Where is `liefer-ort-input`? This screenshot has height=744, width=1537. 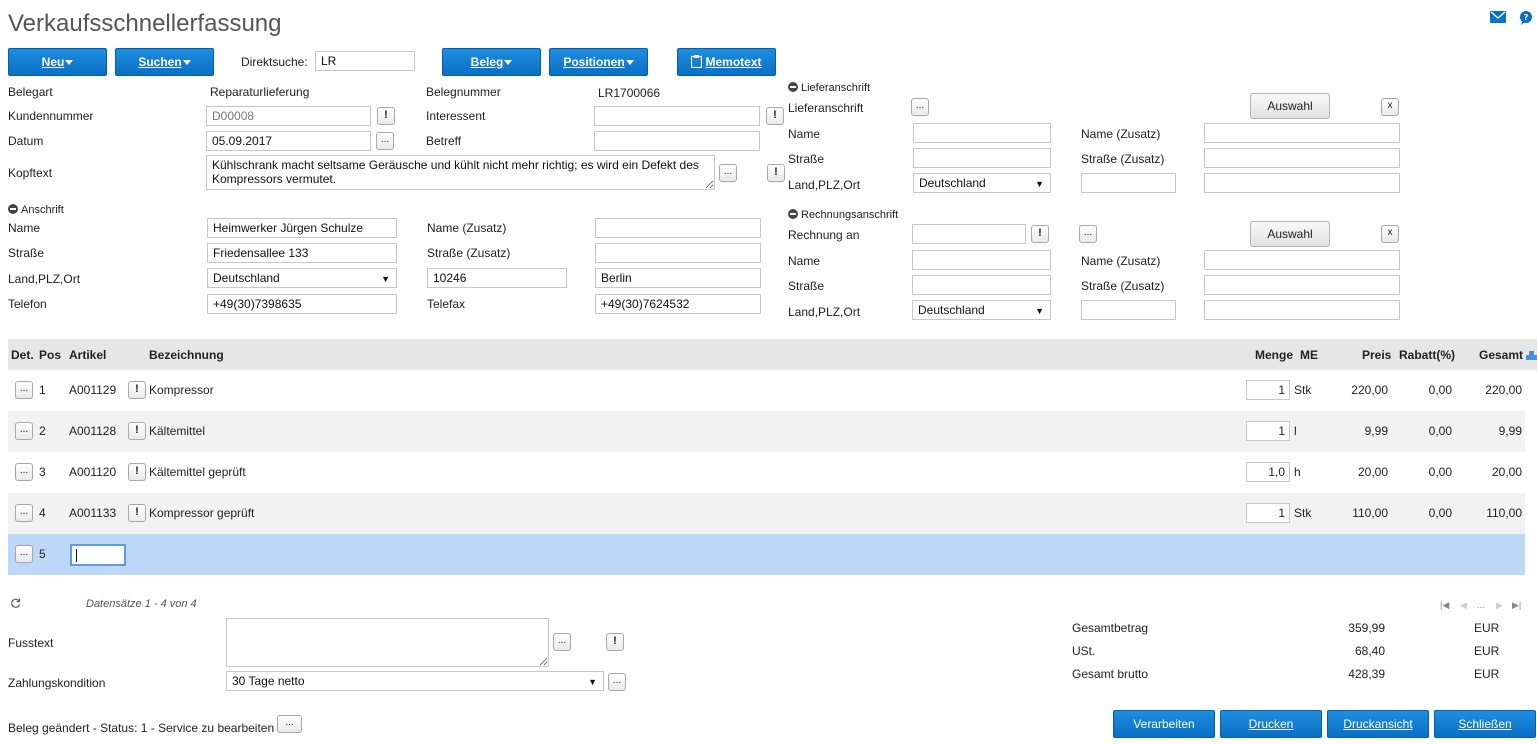
liefer-ort-input is located at coordinates (1302, 183).